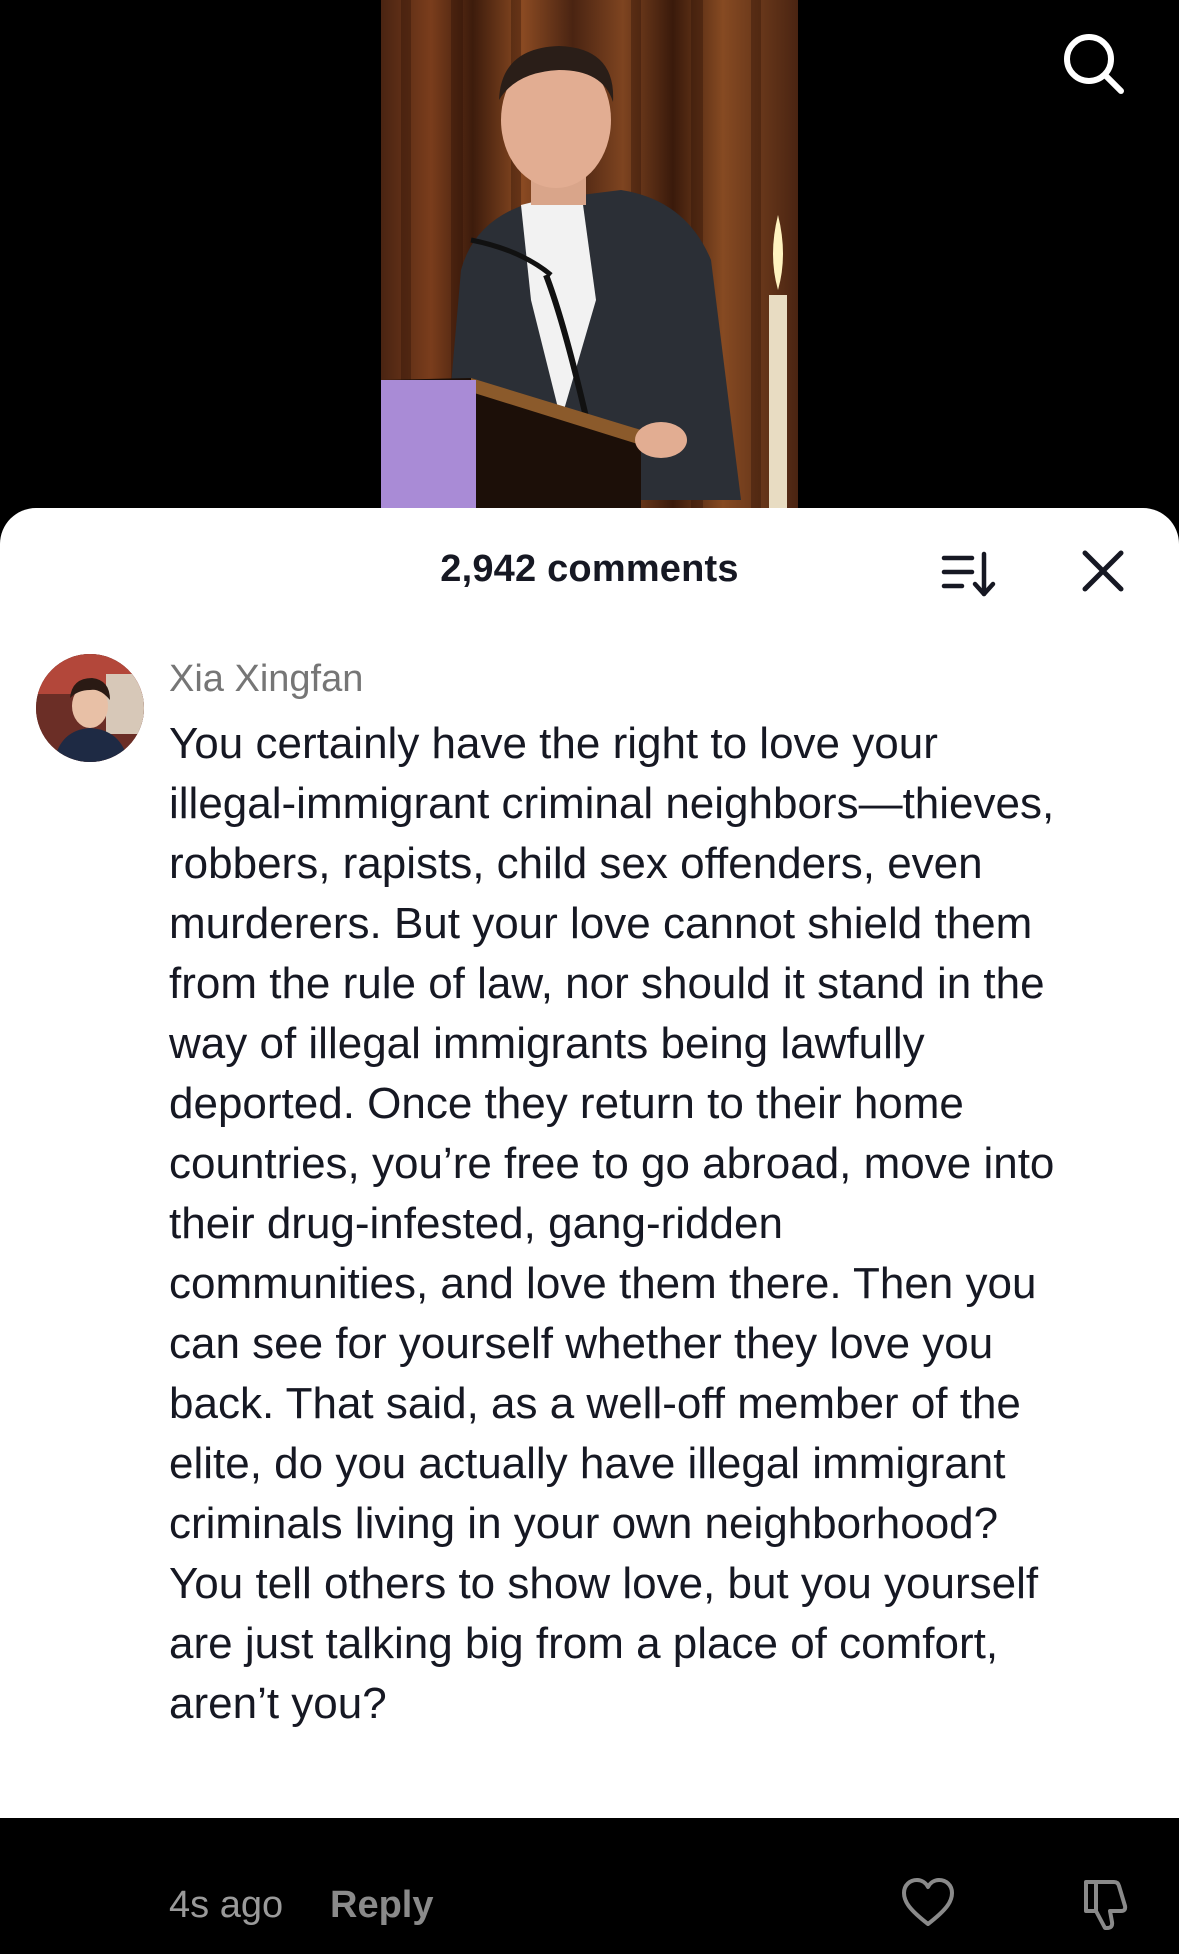 Image resolution: width=1179 pixels, height=1954 pixels. Describe the element at coordinates (1106, 1904) in the screenshot. I see `thumbs-down-icon` at that location.